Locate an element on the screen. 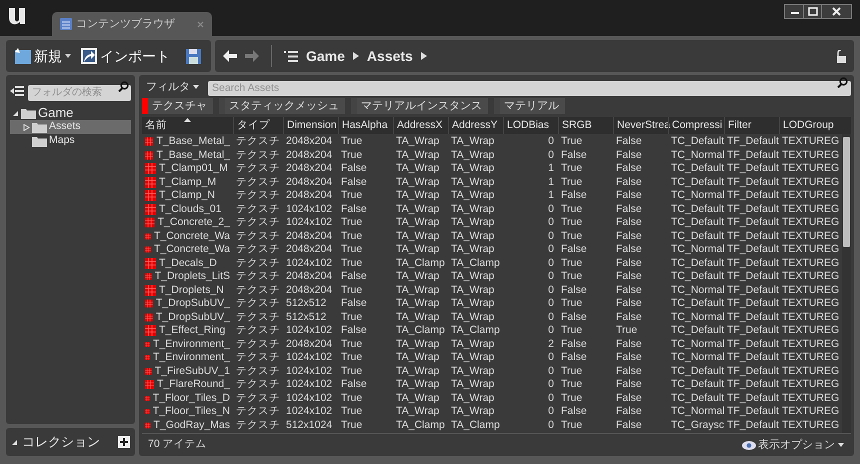 This screenshot has width=860, height=464. table-cell: 2048x204 is located at coordinates (309, 141).